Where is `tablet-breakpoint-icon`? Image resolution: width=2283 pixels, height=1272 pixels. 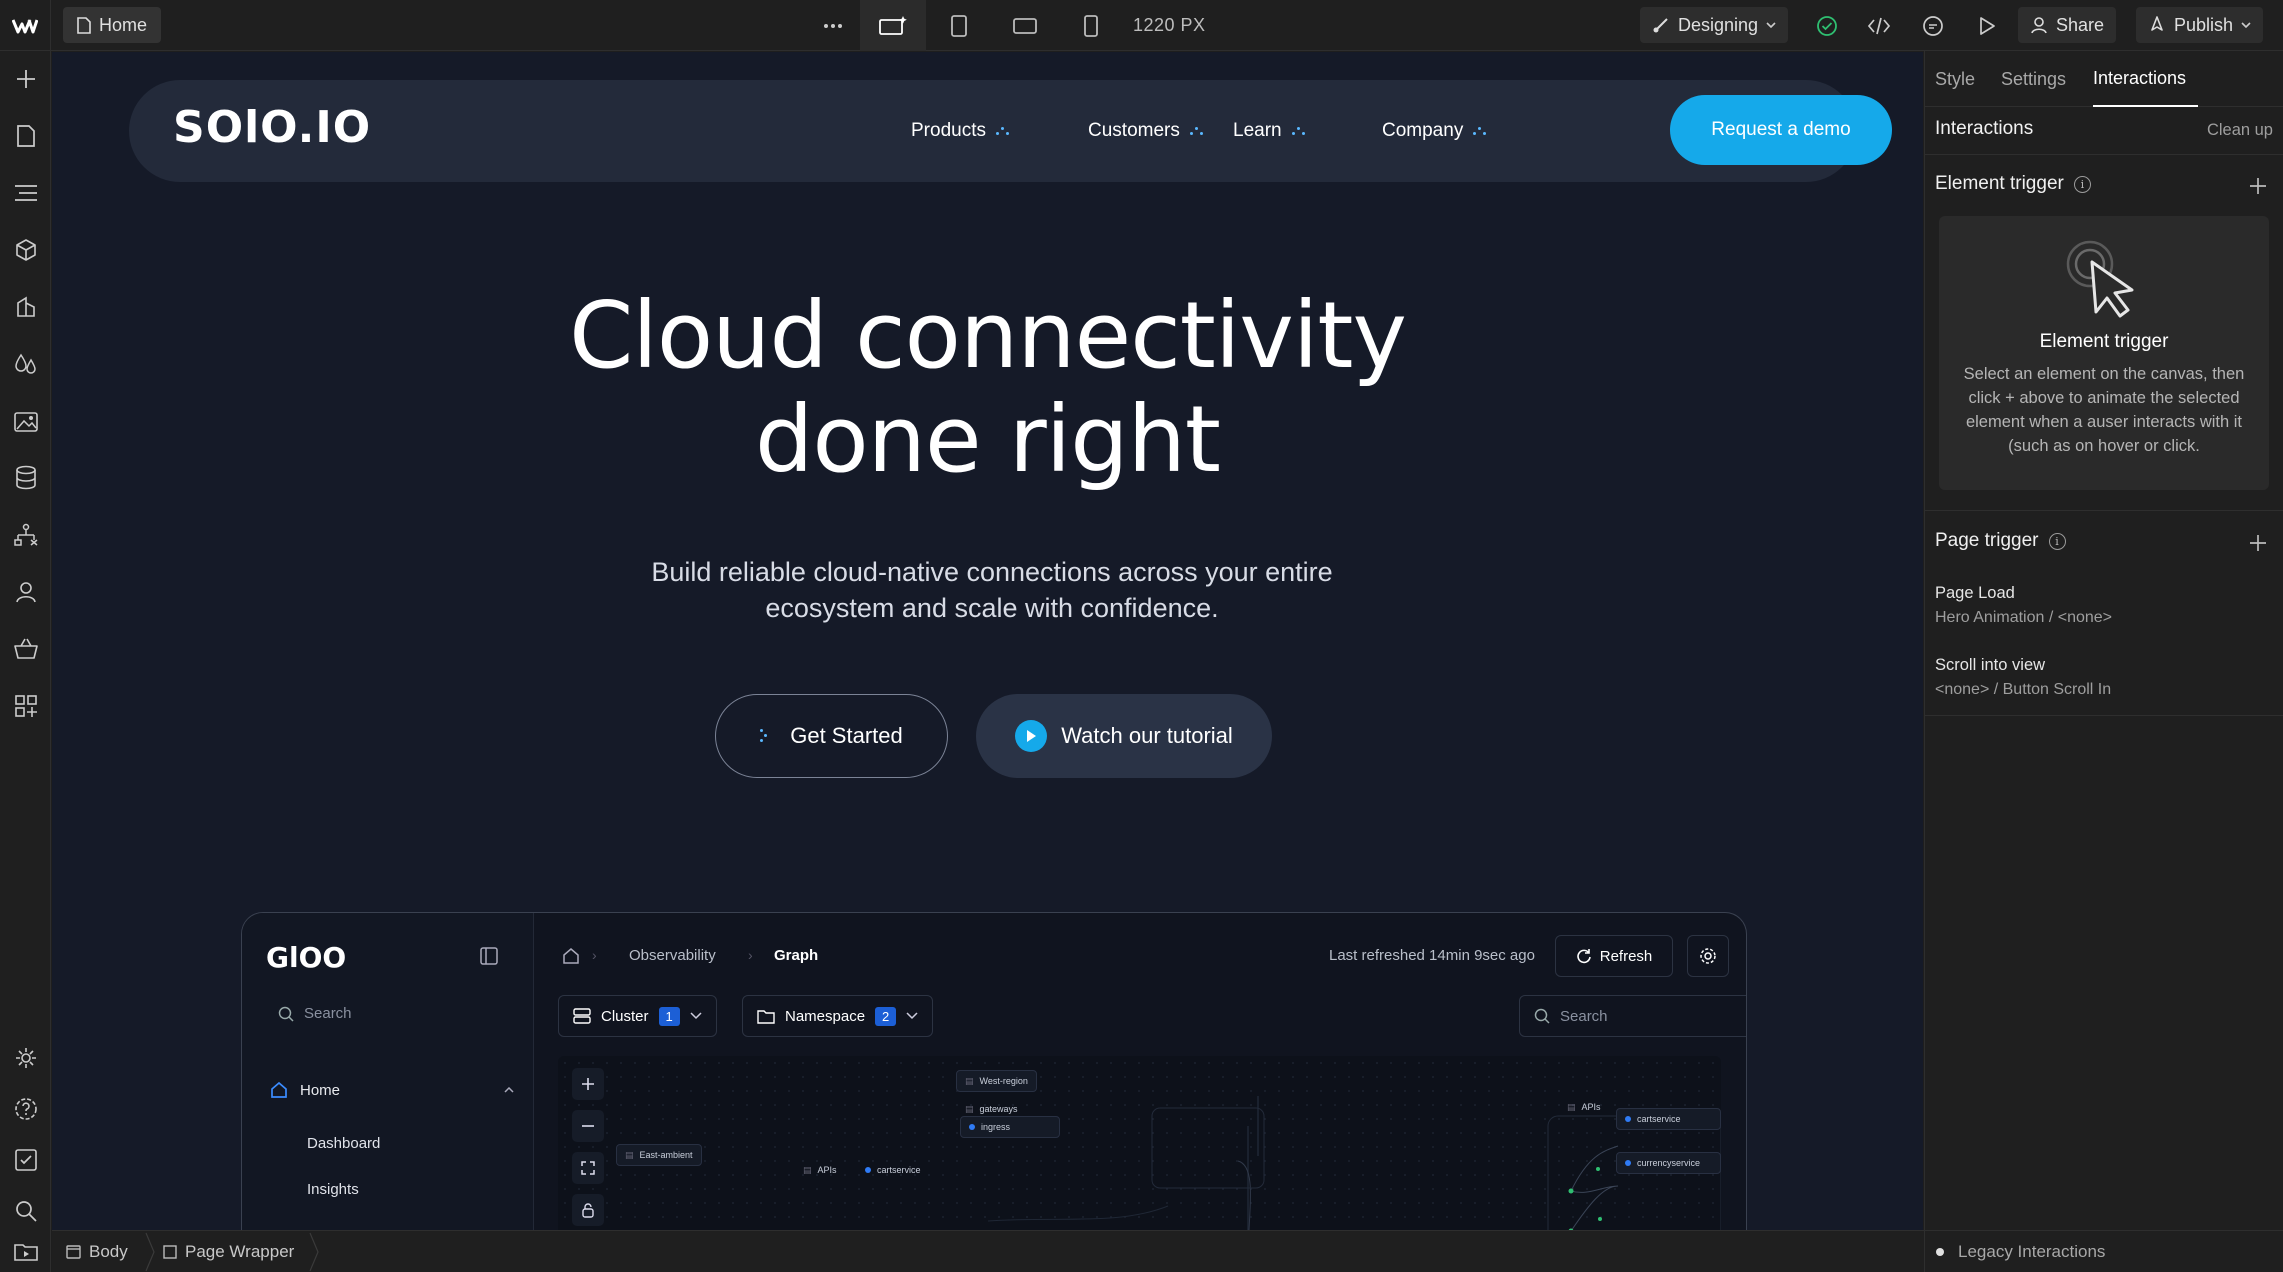 tablet-breakpoint-icon is located at coordinates (959, 25).